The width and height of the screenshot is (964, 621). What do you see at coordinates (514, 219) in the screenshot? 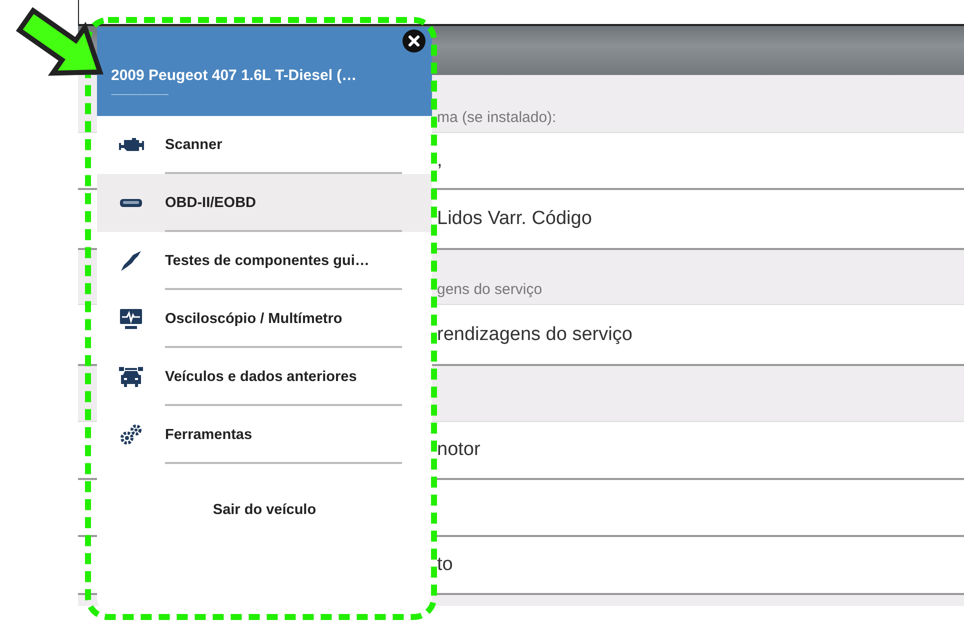
I see `list-item-label: Lidos Varr. Código` at bounding box center [514, 219].